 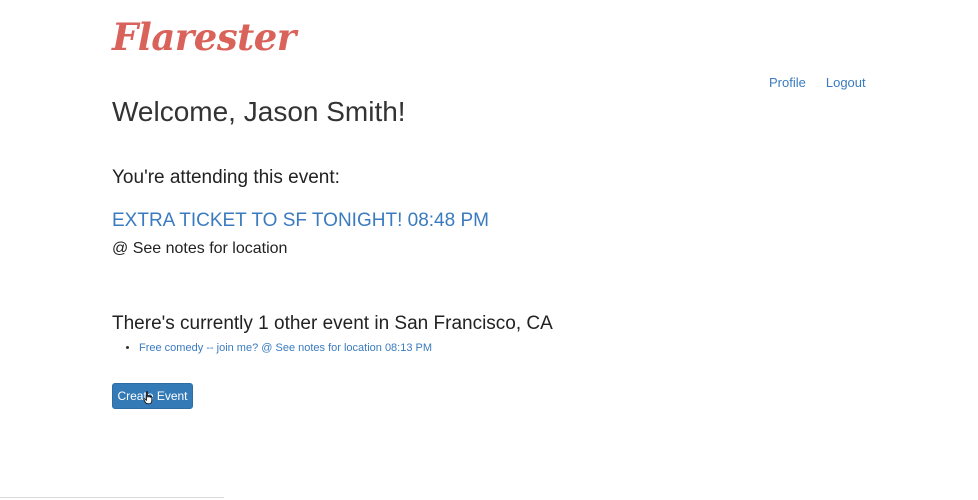 I want to click on attending-event-link: EXTRA TICKET TO SF TONIGHT! 08:48 PM, so click(x=300, y=221).